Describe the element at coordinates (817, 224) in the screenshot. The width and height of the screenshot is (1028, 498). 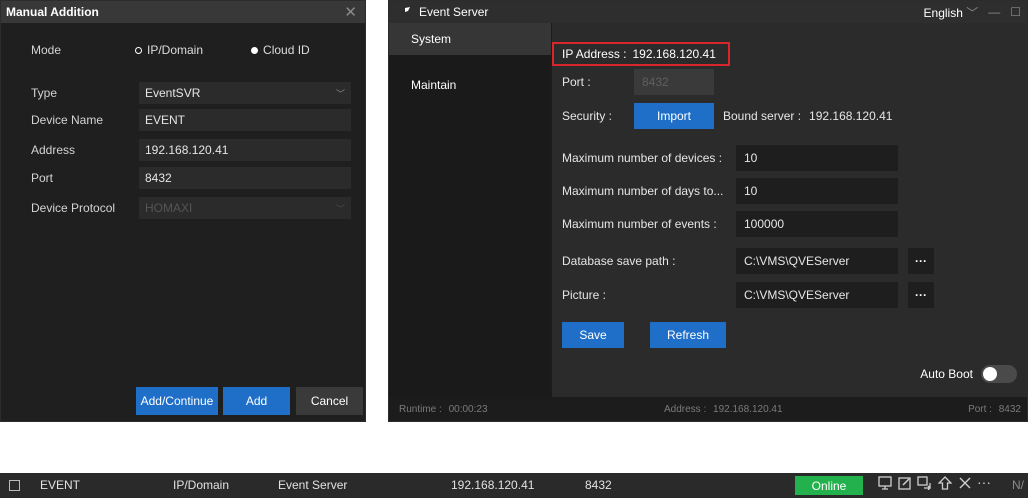
I see `max-events-input: 100000` at that location.